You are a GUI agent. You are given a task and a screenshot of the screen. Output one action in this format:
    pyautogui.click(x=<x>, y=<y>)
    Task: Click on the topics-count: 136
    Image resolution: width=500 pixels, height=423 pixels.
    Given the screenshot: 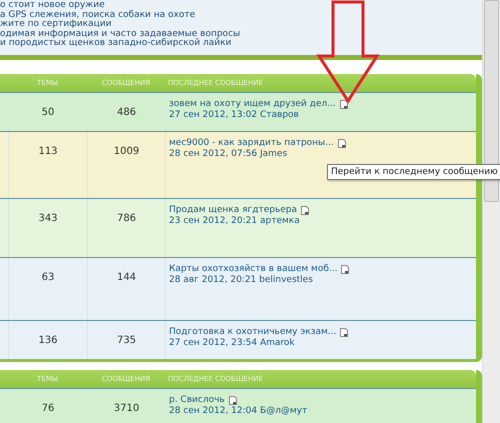 What is the action you would take?
    pyautogui.click(x=47, y=339)
    